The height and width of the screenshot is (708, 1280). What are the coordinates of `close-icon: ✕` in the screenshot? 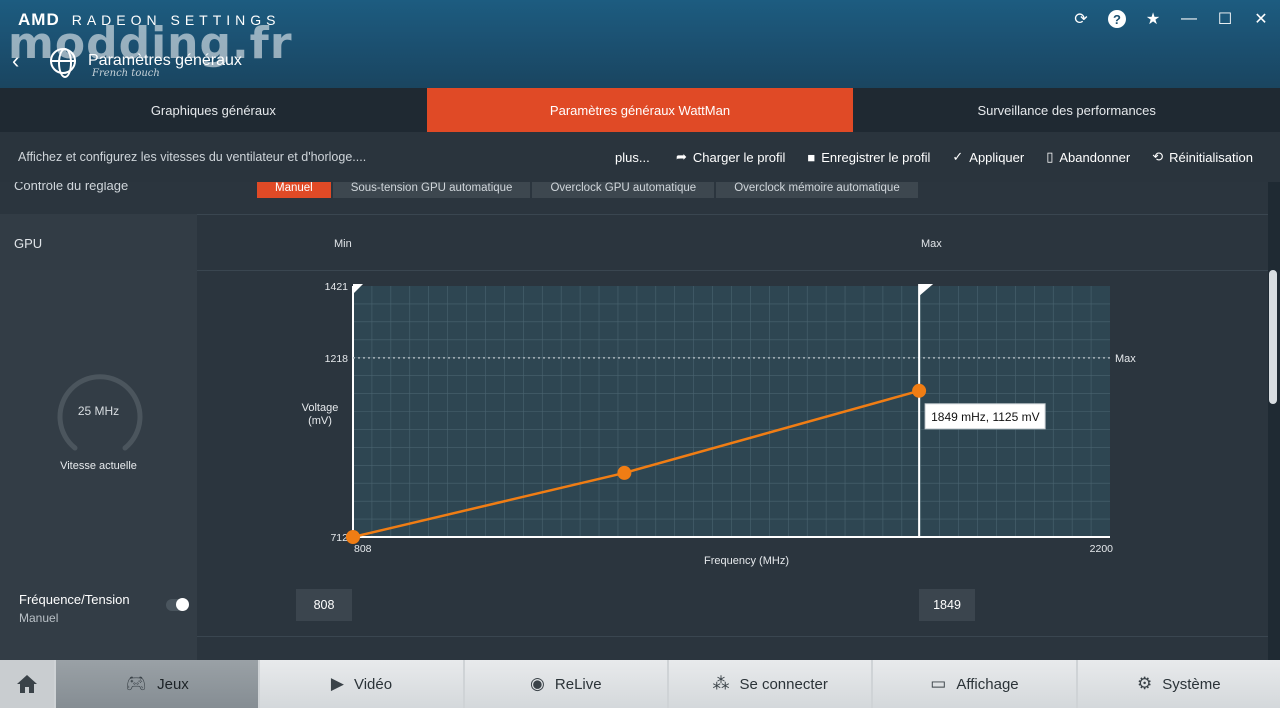 It's located at (1261, 19).